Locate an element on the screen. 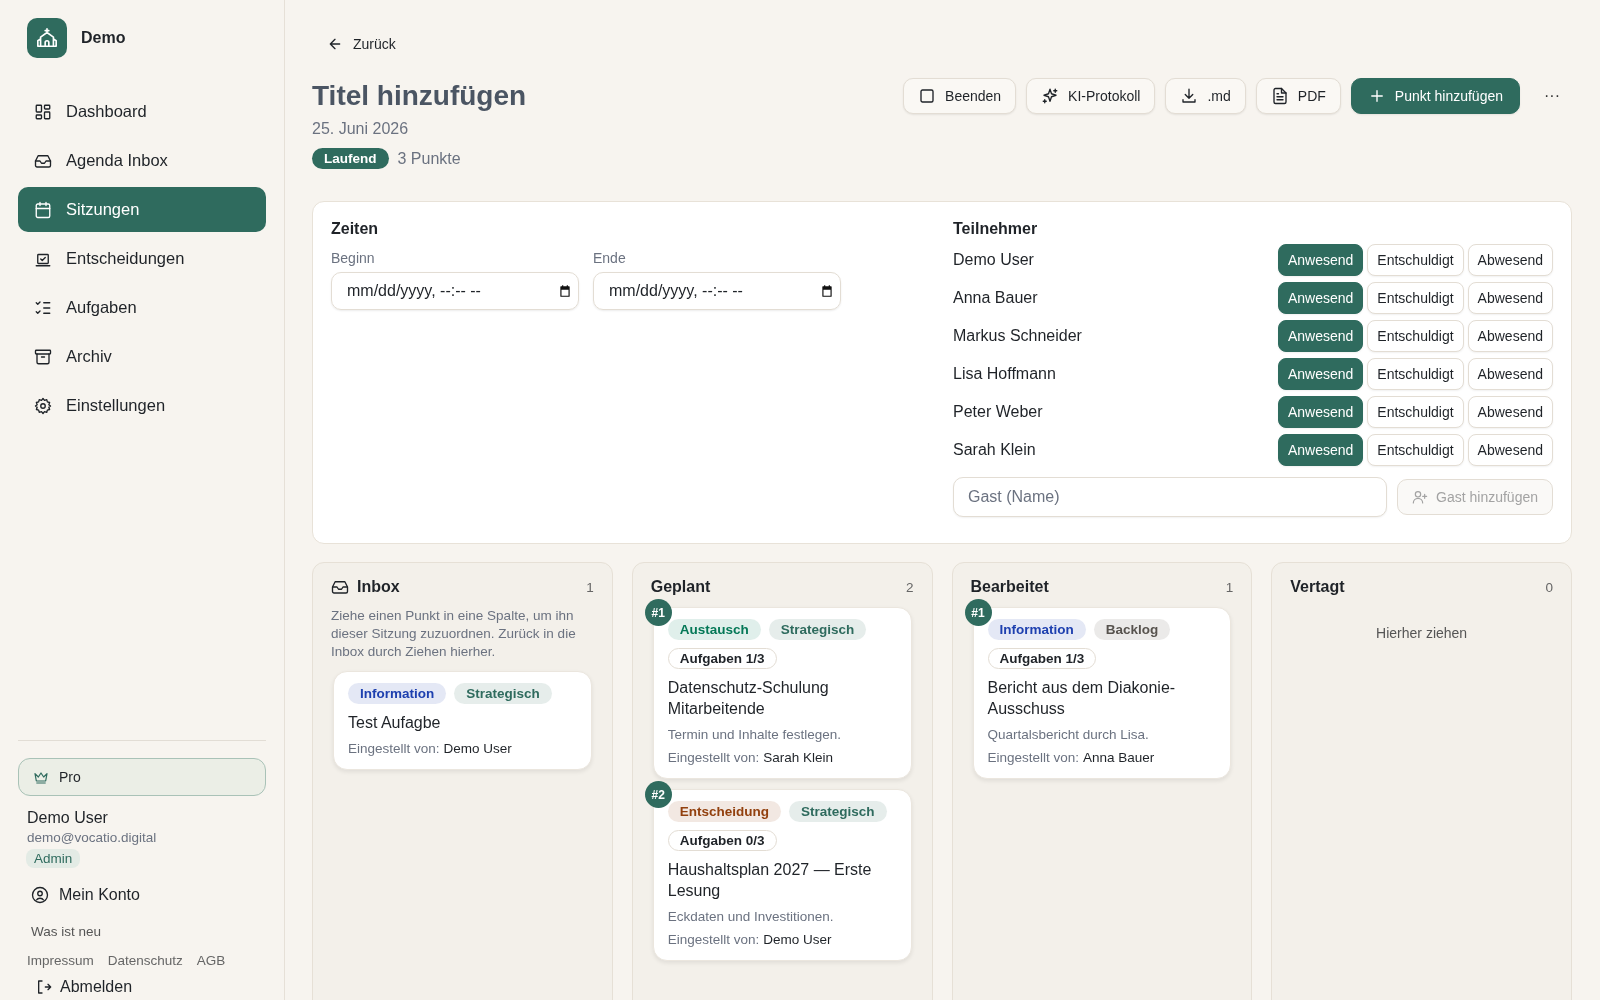 This screenshot has height=1000, width=1600. user-circle-icon is located at coordinates (40, 895).